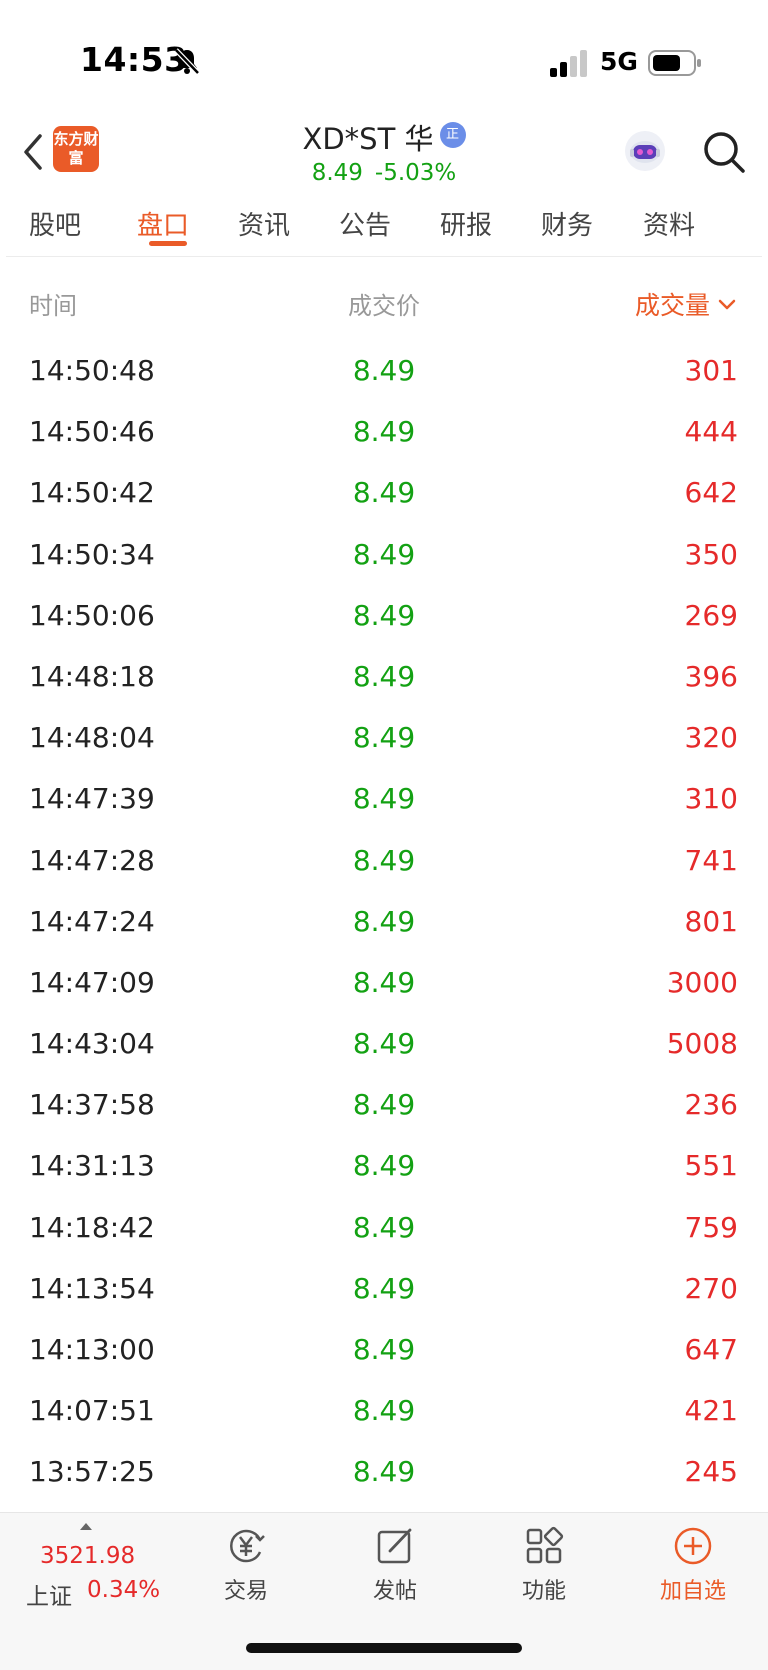  I want to click on trade-volume: 236, so click(711, 1105).